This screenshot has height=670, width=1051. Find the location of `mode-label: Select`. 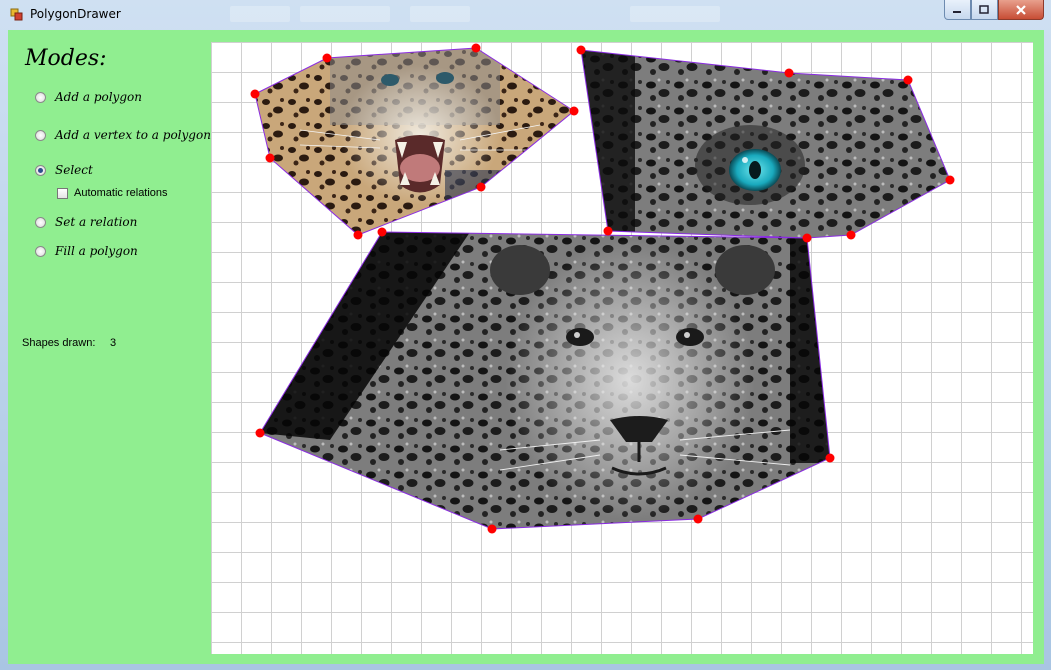

mode-label: Select is located at coordinates (74, 170).